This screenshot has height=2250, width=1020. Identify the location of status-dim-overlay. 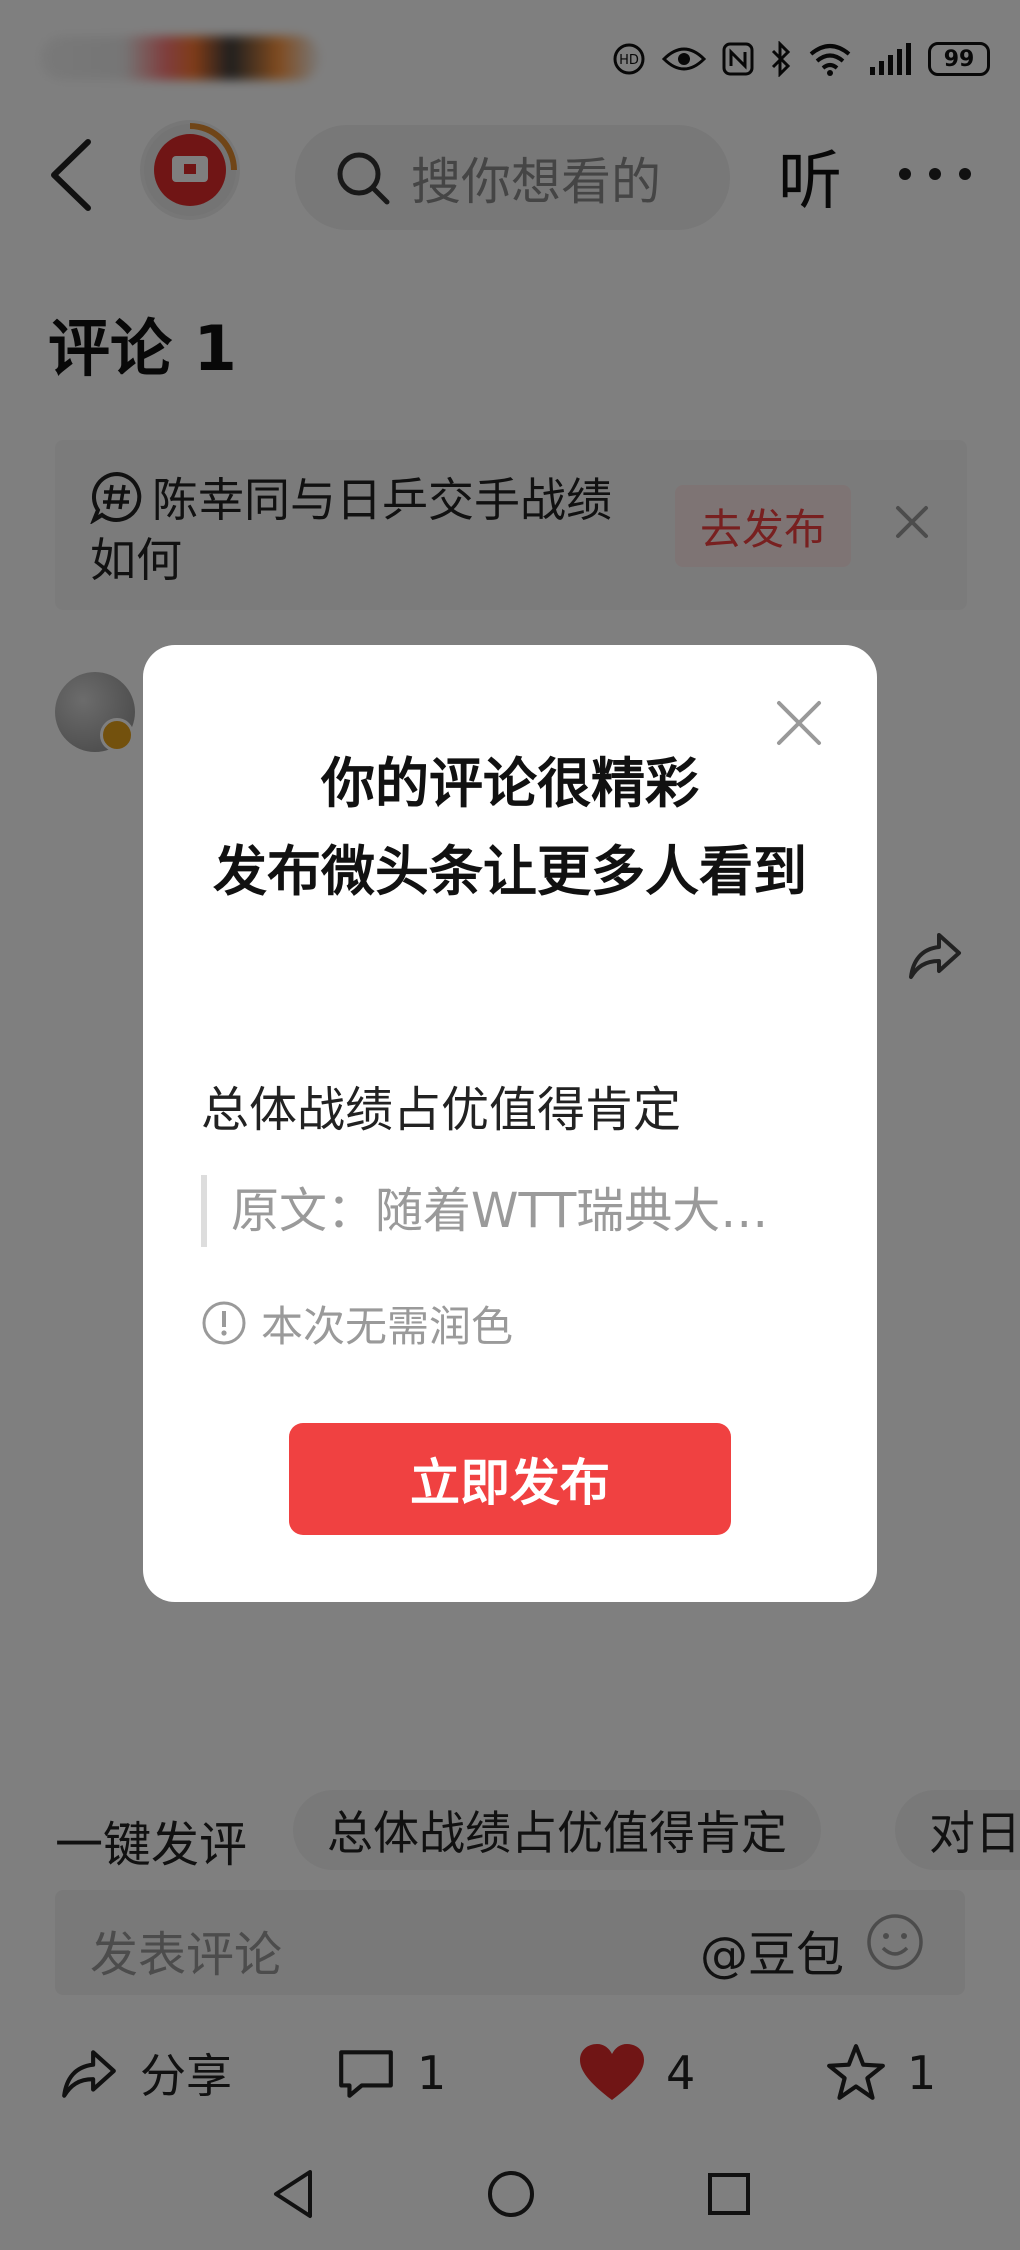
(510, 50).